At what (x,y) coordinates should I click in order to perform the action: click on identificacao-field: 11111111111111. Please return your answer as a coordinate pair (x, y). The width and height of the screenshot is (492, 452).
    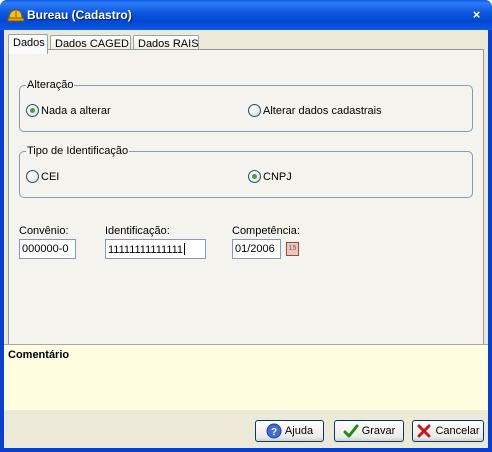
    Looking at the image, I should click on (155, 249).